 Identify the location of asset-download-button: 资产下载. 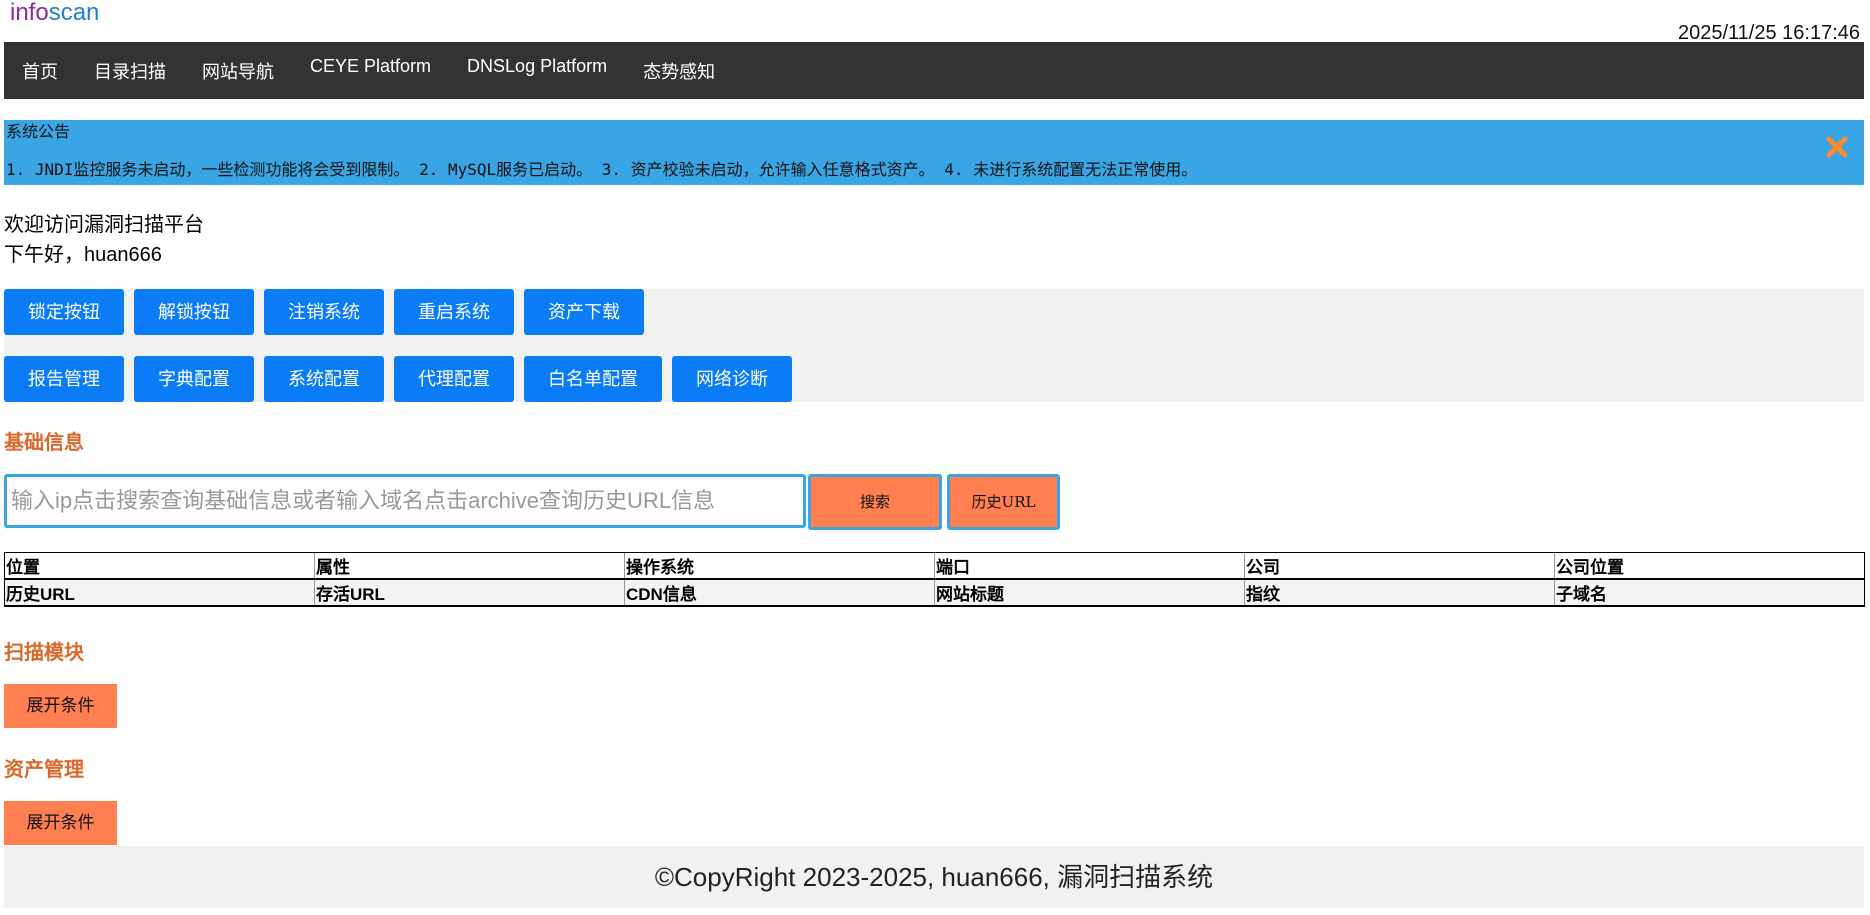
(584, 312).